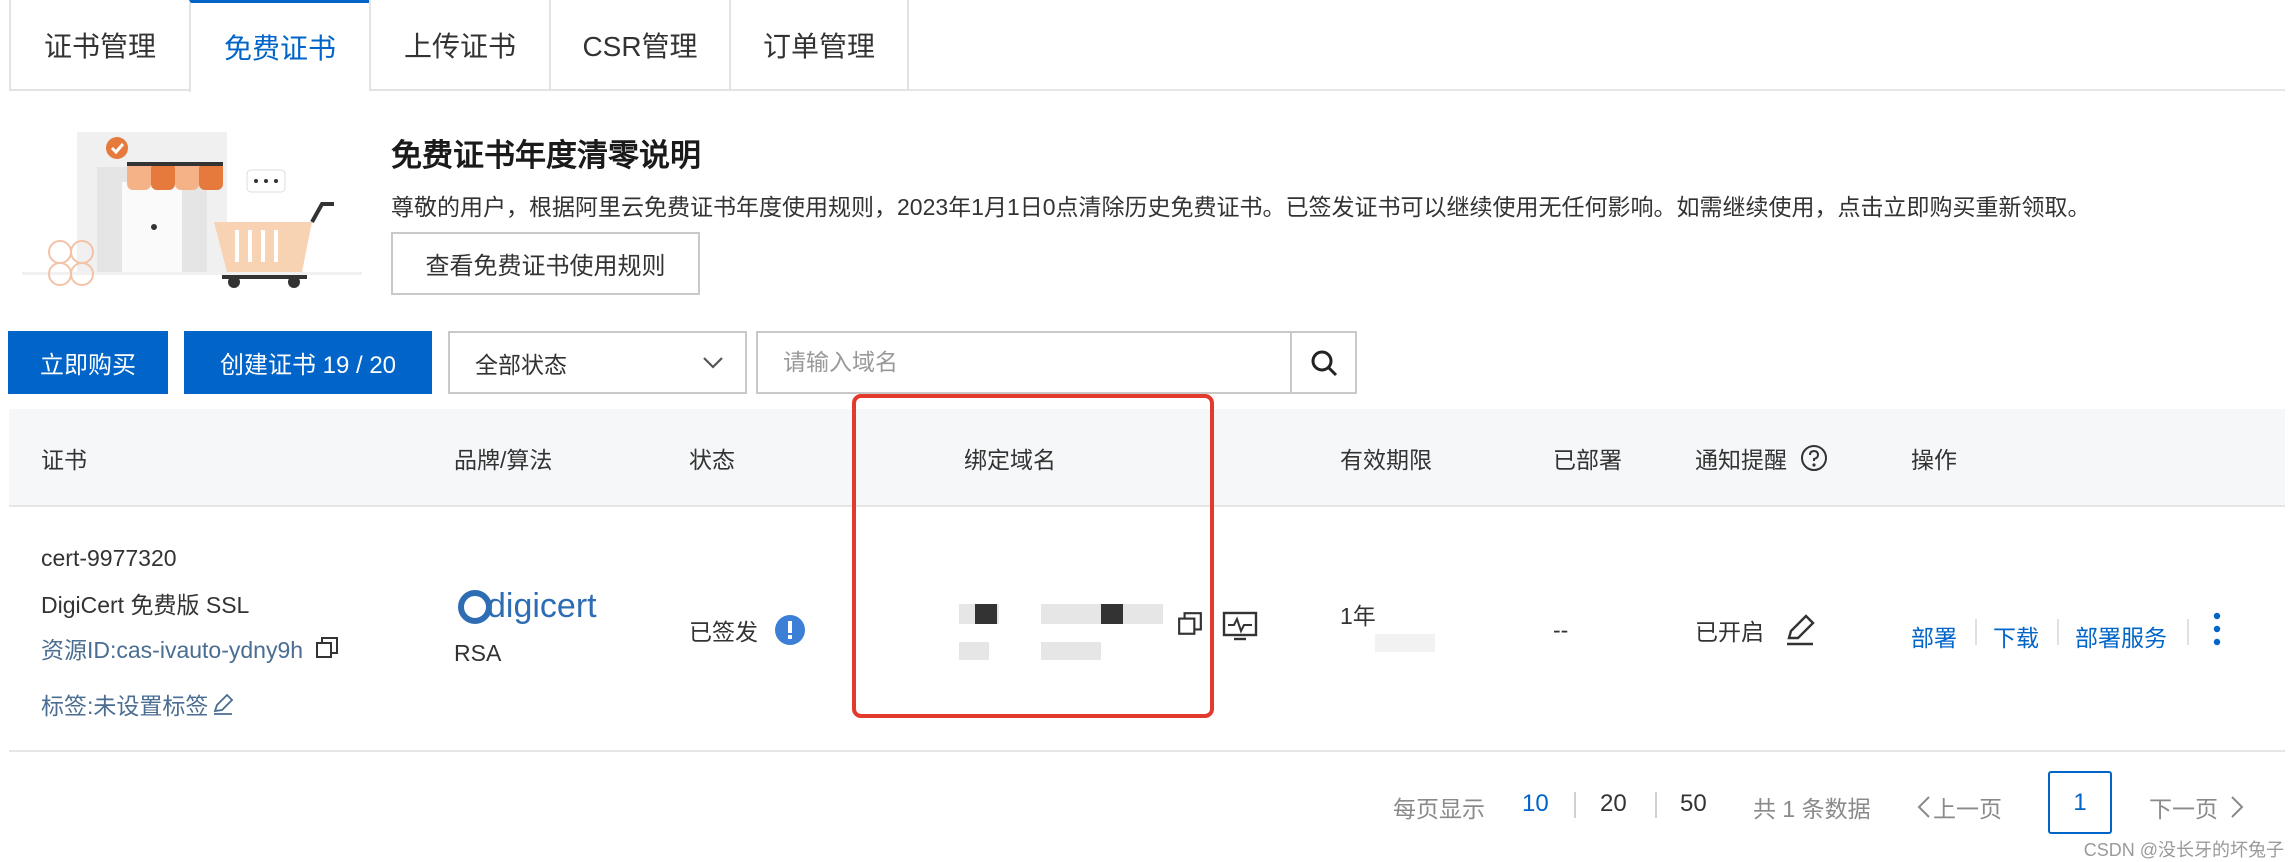 Image resolution: width=2294 pixels, height=862 pixels. Describe the element at coordinates (1405, 643) in the screenshot. I see `redacted-validity-date` at that location.